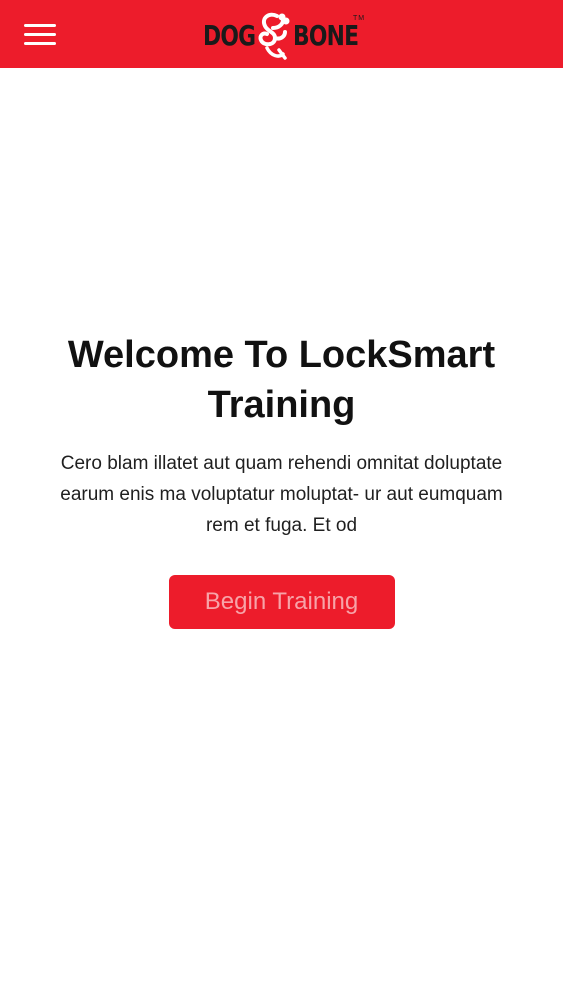  What do you see at coordinates (359, 18) in the screenshot?
I see `trademark-mark: TM` at bounding box center [359, 18].